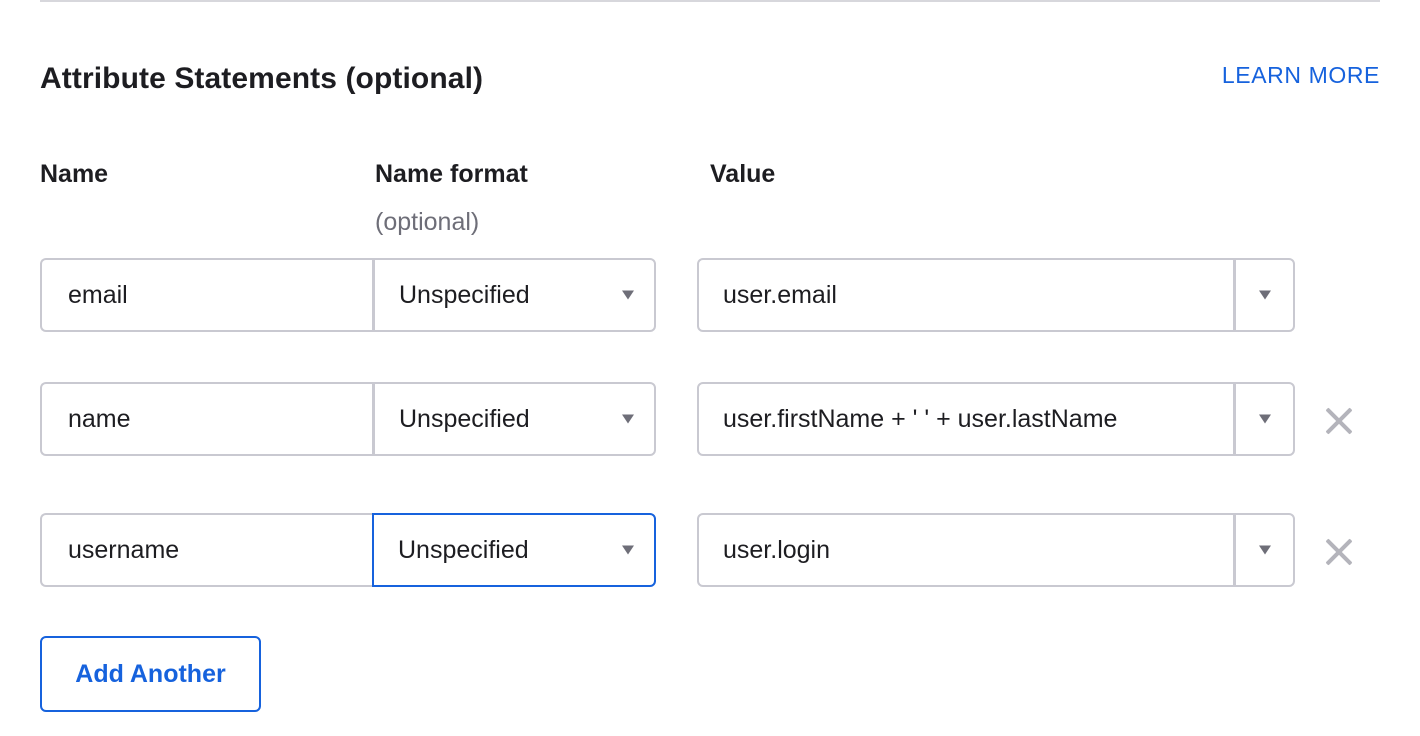 The width and height of the screenshot is (1420, 736). Describe the element at coordinates (710, 1) in the screenshot. I see `section-divider` at that location.